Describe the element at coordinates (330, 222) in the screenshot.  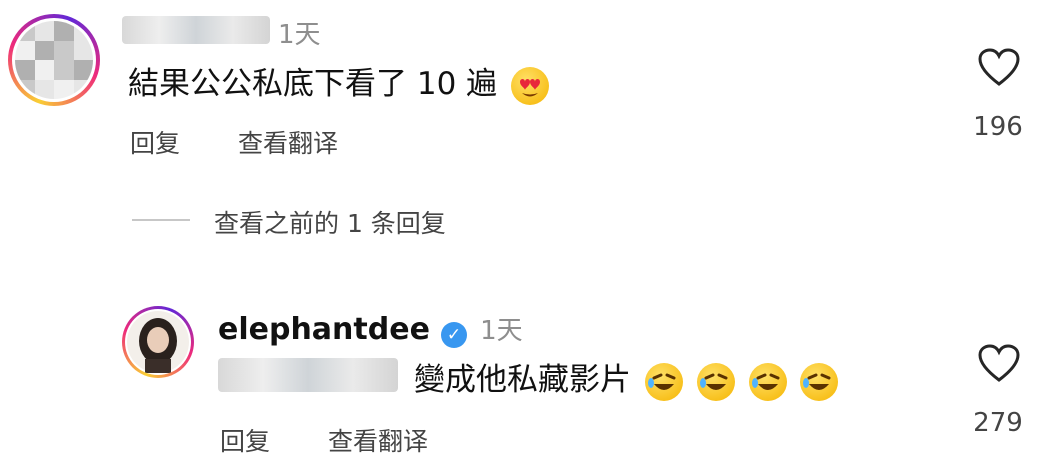
I see `view-previous-replies-button: 查看之前的 1 条回复` at that location.